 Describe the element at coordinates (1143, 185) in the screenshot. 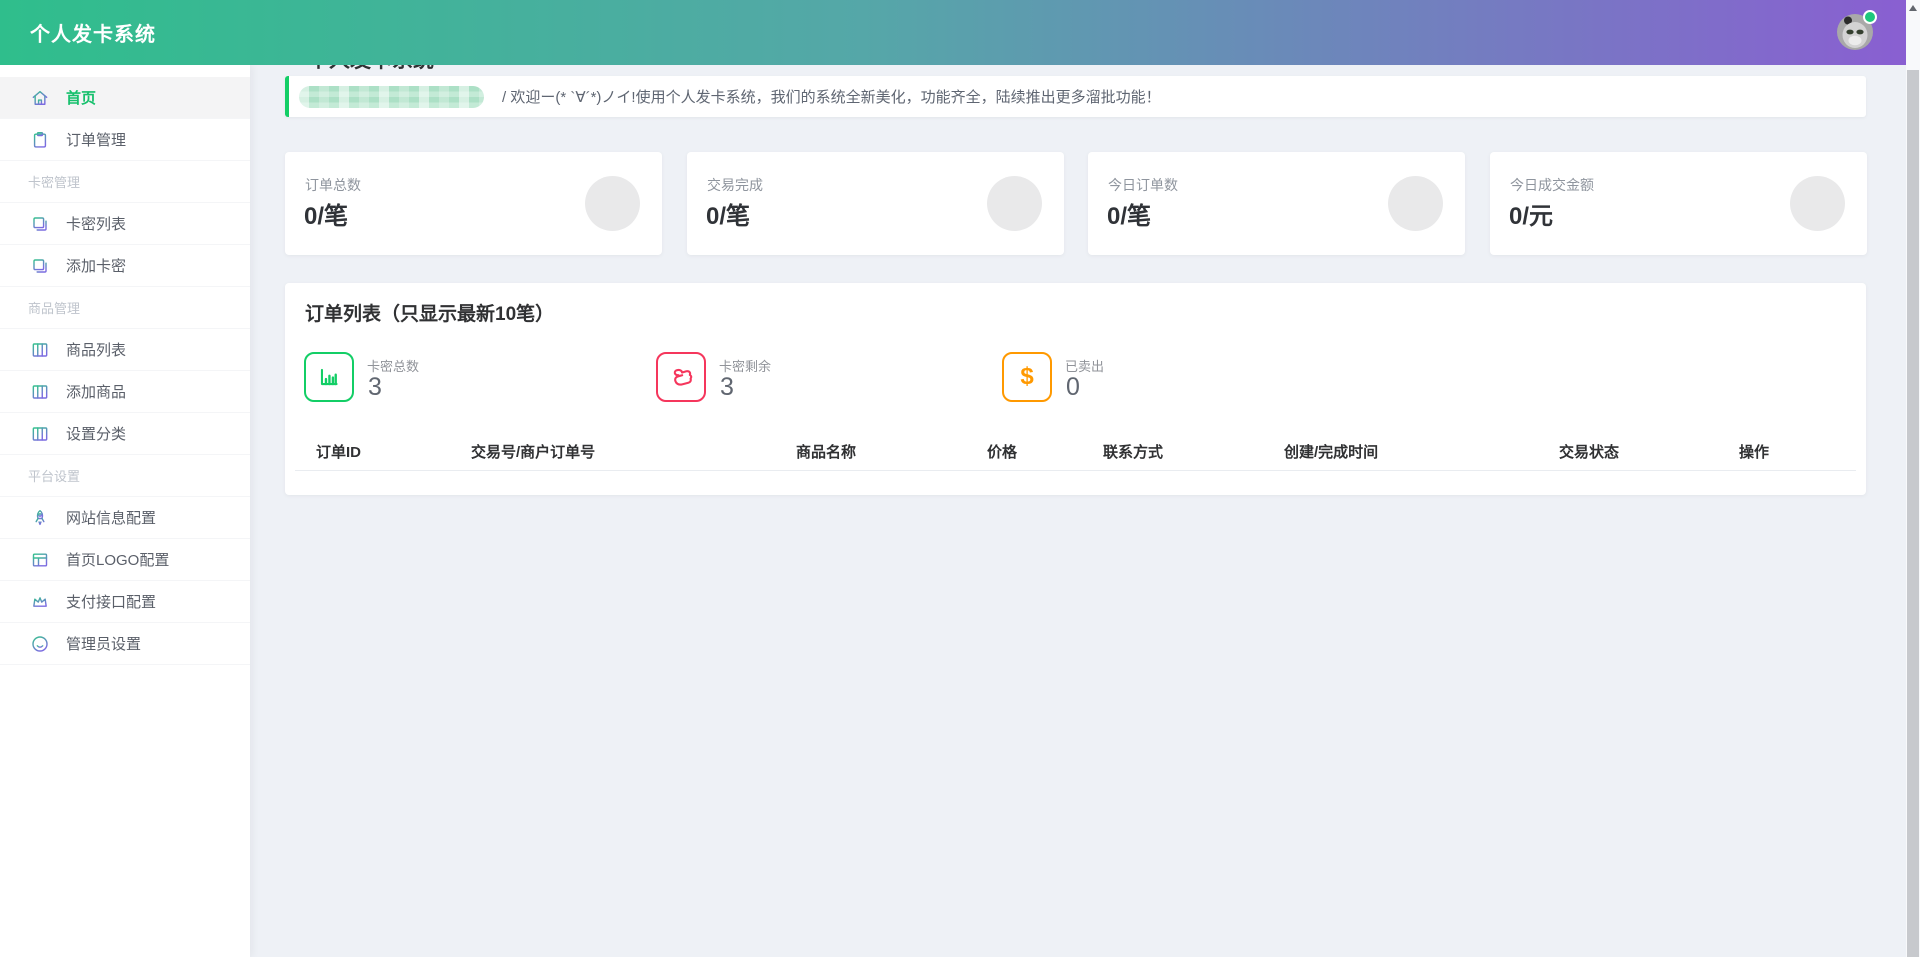

I see `stat-label: 今日订单数` at that location.